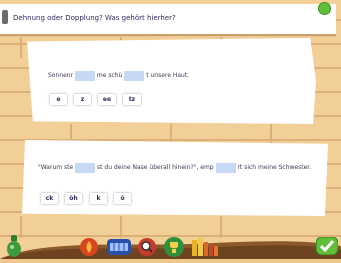 The image size is (341, 263). I want to click on option-ee: ee, so click(107, 99).